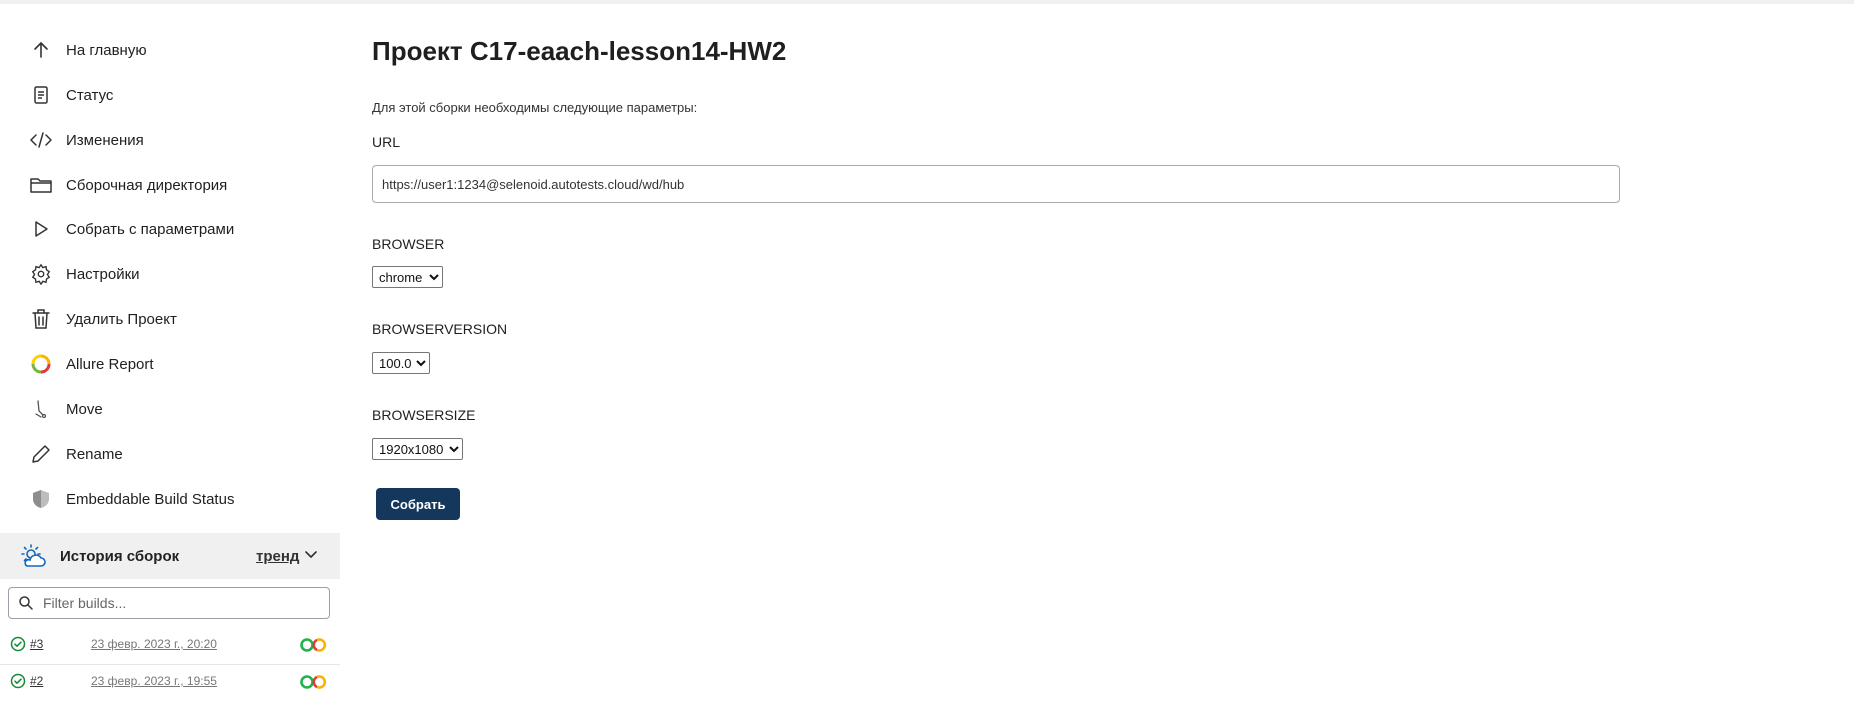 This screenshot has width=1854, height=701. What do you see at coordinates (33, 556) in the screenshot?
I see `weather-icon` at bounding box center [33, 556].